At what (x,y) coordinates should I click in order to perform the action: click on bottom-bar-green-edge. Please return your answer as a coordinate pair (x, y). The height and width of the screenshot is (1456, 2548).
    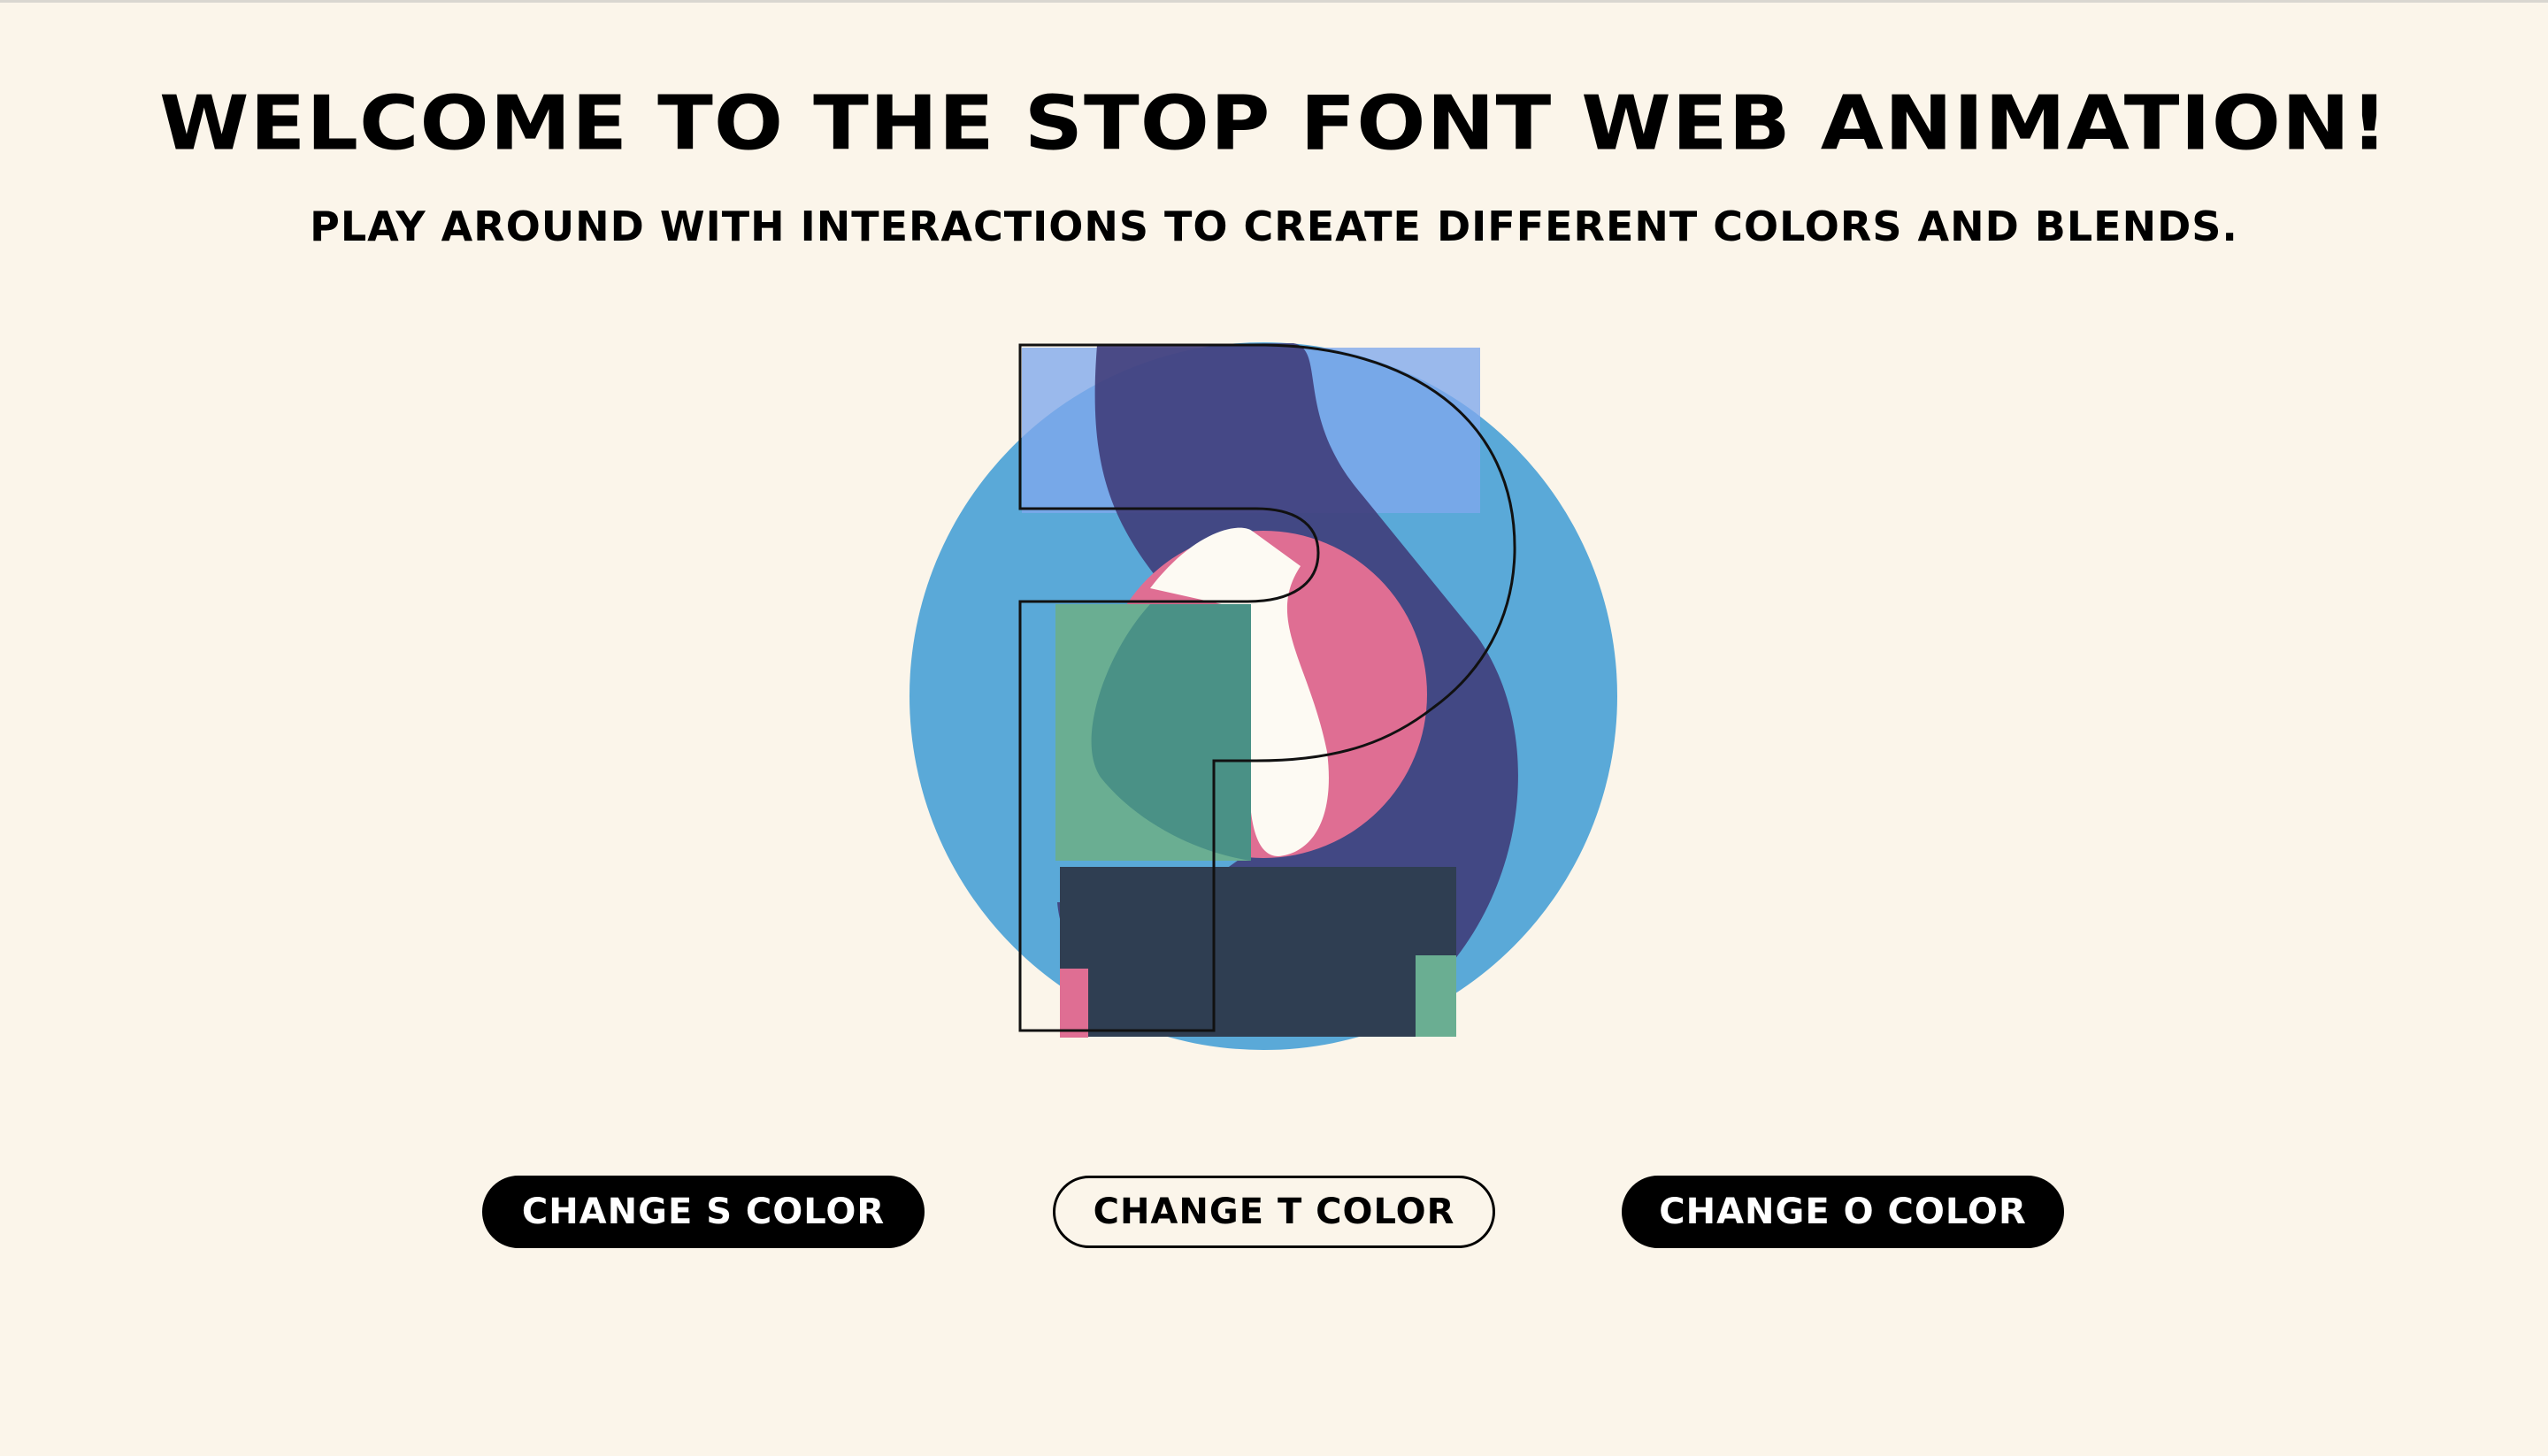
    Looking at the image, I should click on (1436, 996).